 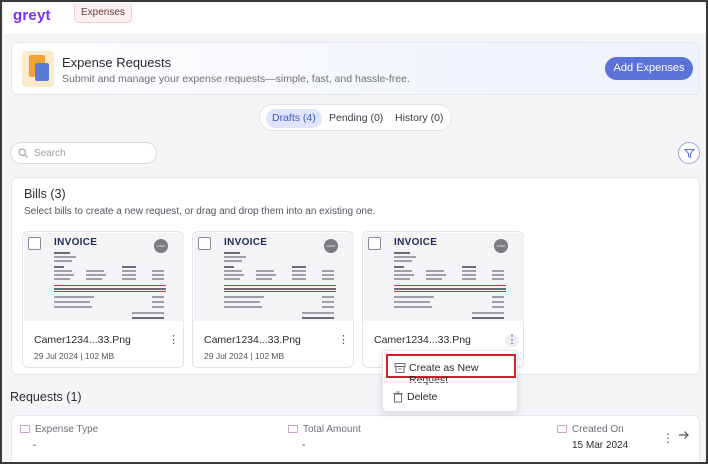 I want to click on page-title: Expense Requests, so click(x=117, y=62).